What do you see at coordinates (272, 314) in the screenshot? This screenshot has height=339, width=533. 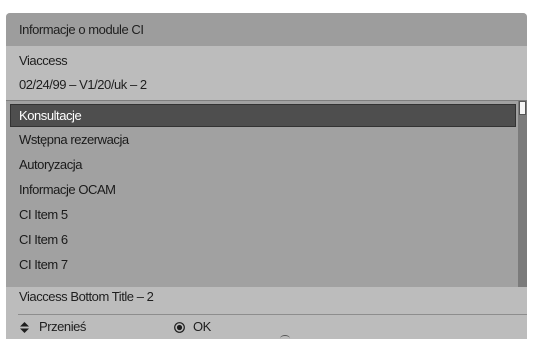 I see `divider` at bounding box center [272, 314].